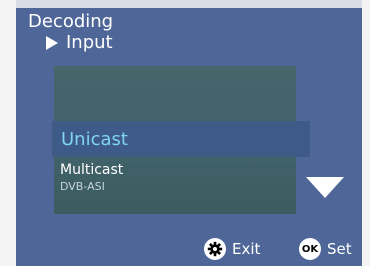  Describe the element at coordinates (310, 249) in the screenshot. I see `ok-icon: OK` at that location.